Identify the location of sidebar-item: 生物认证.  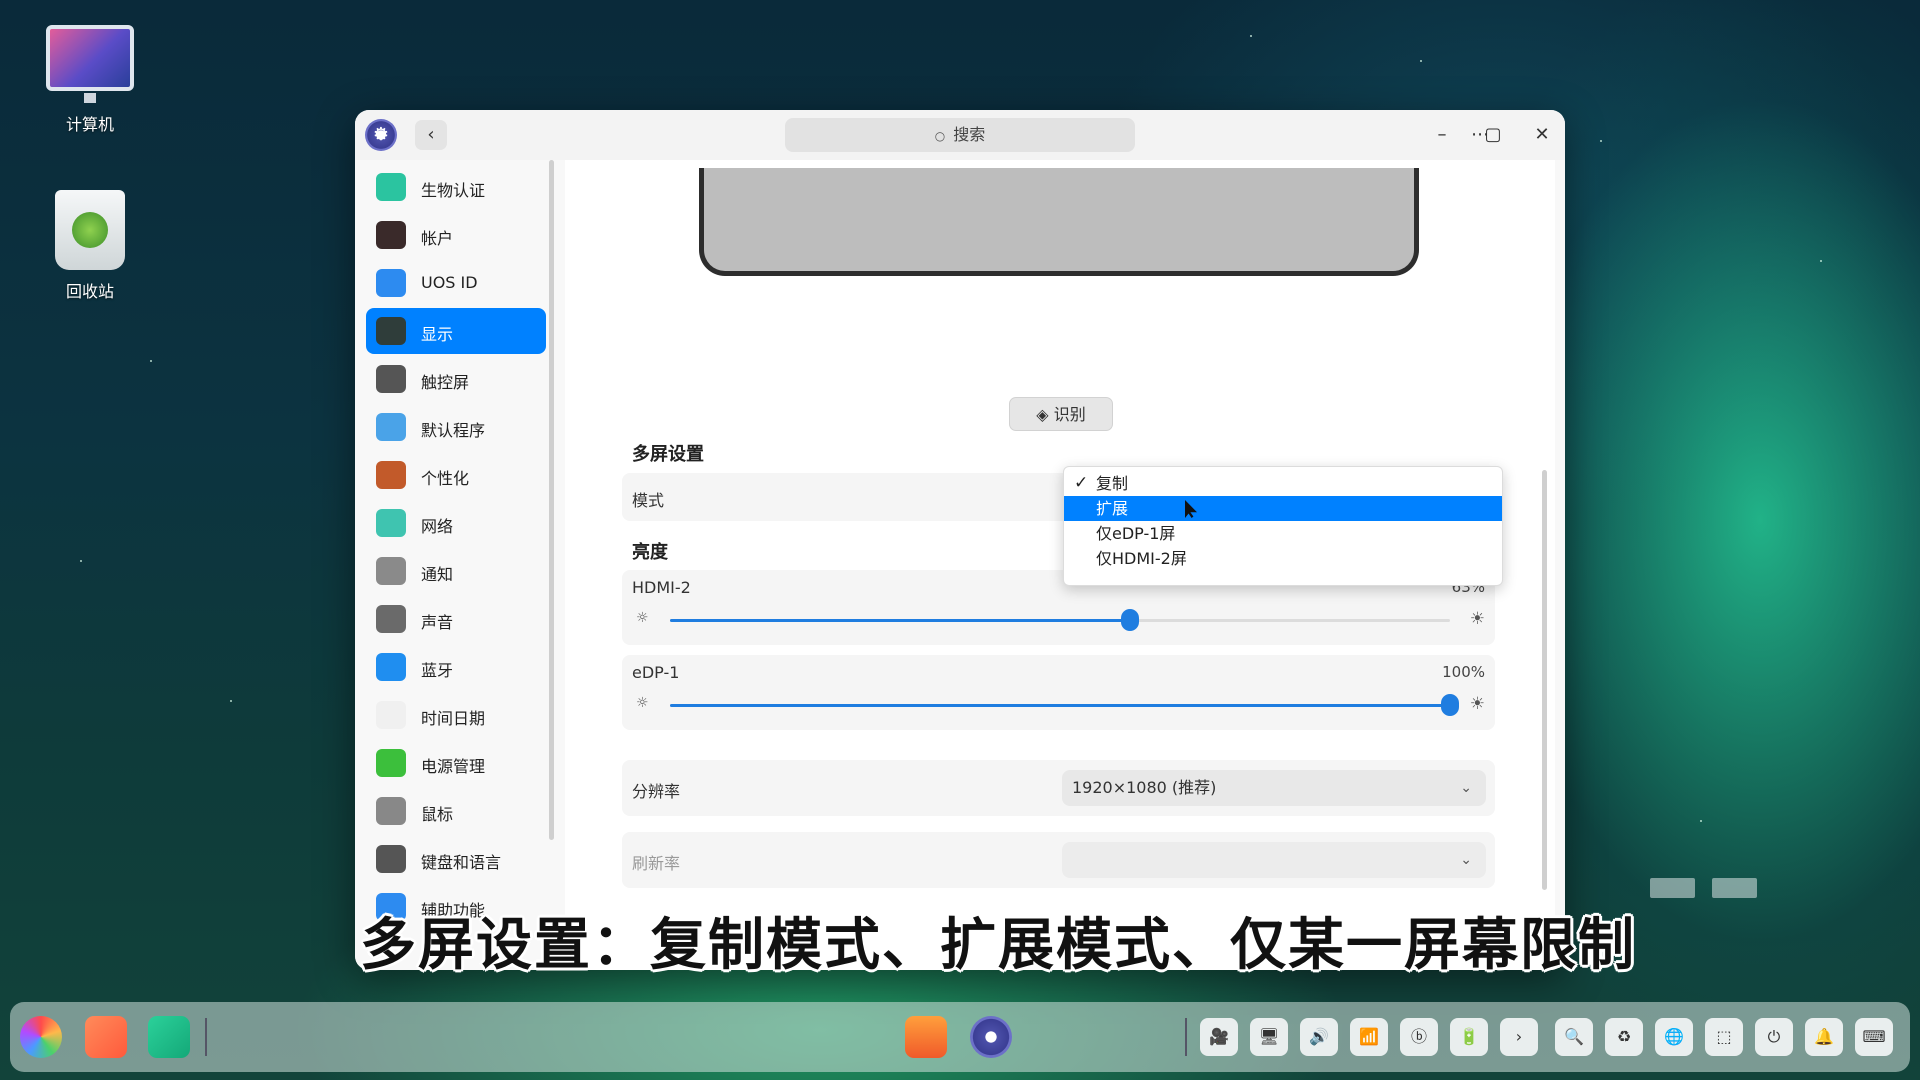
(456, 187).